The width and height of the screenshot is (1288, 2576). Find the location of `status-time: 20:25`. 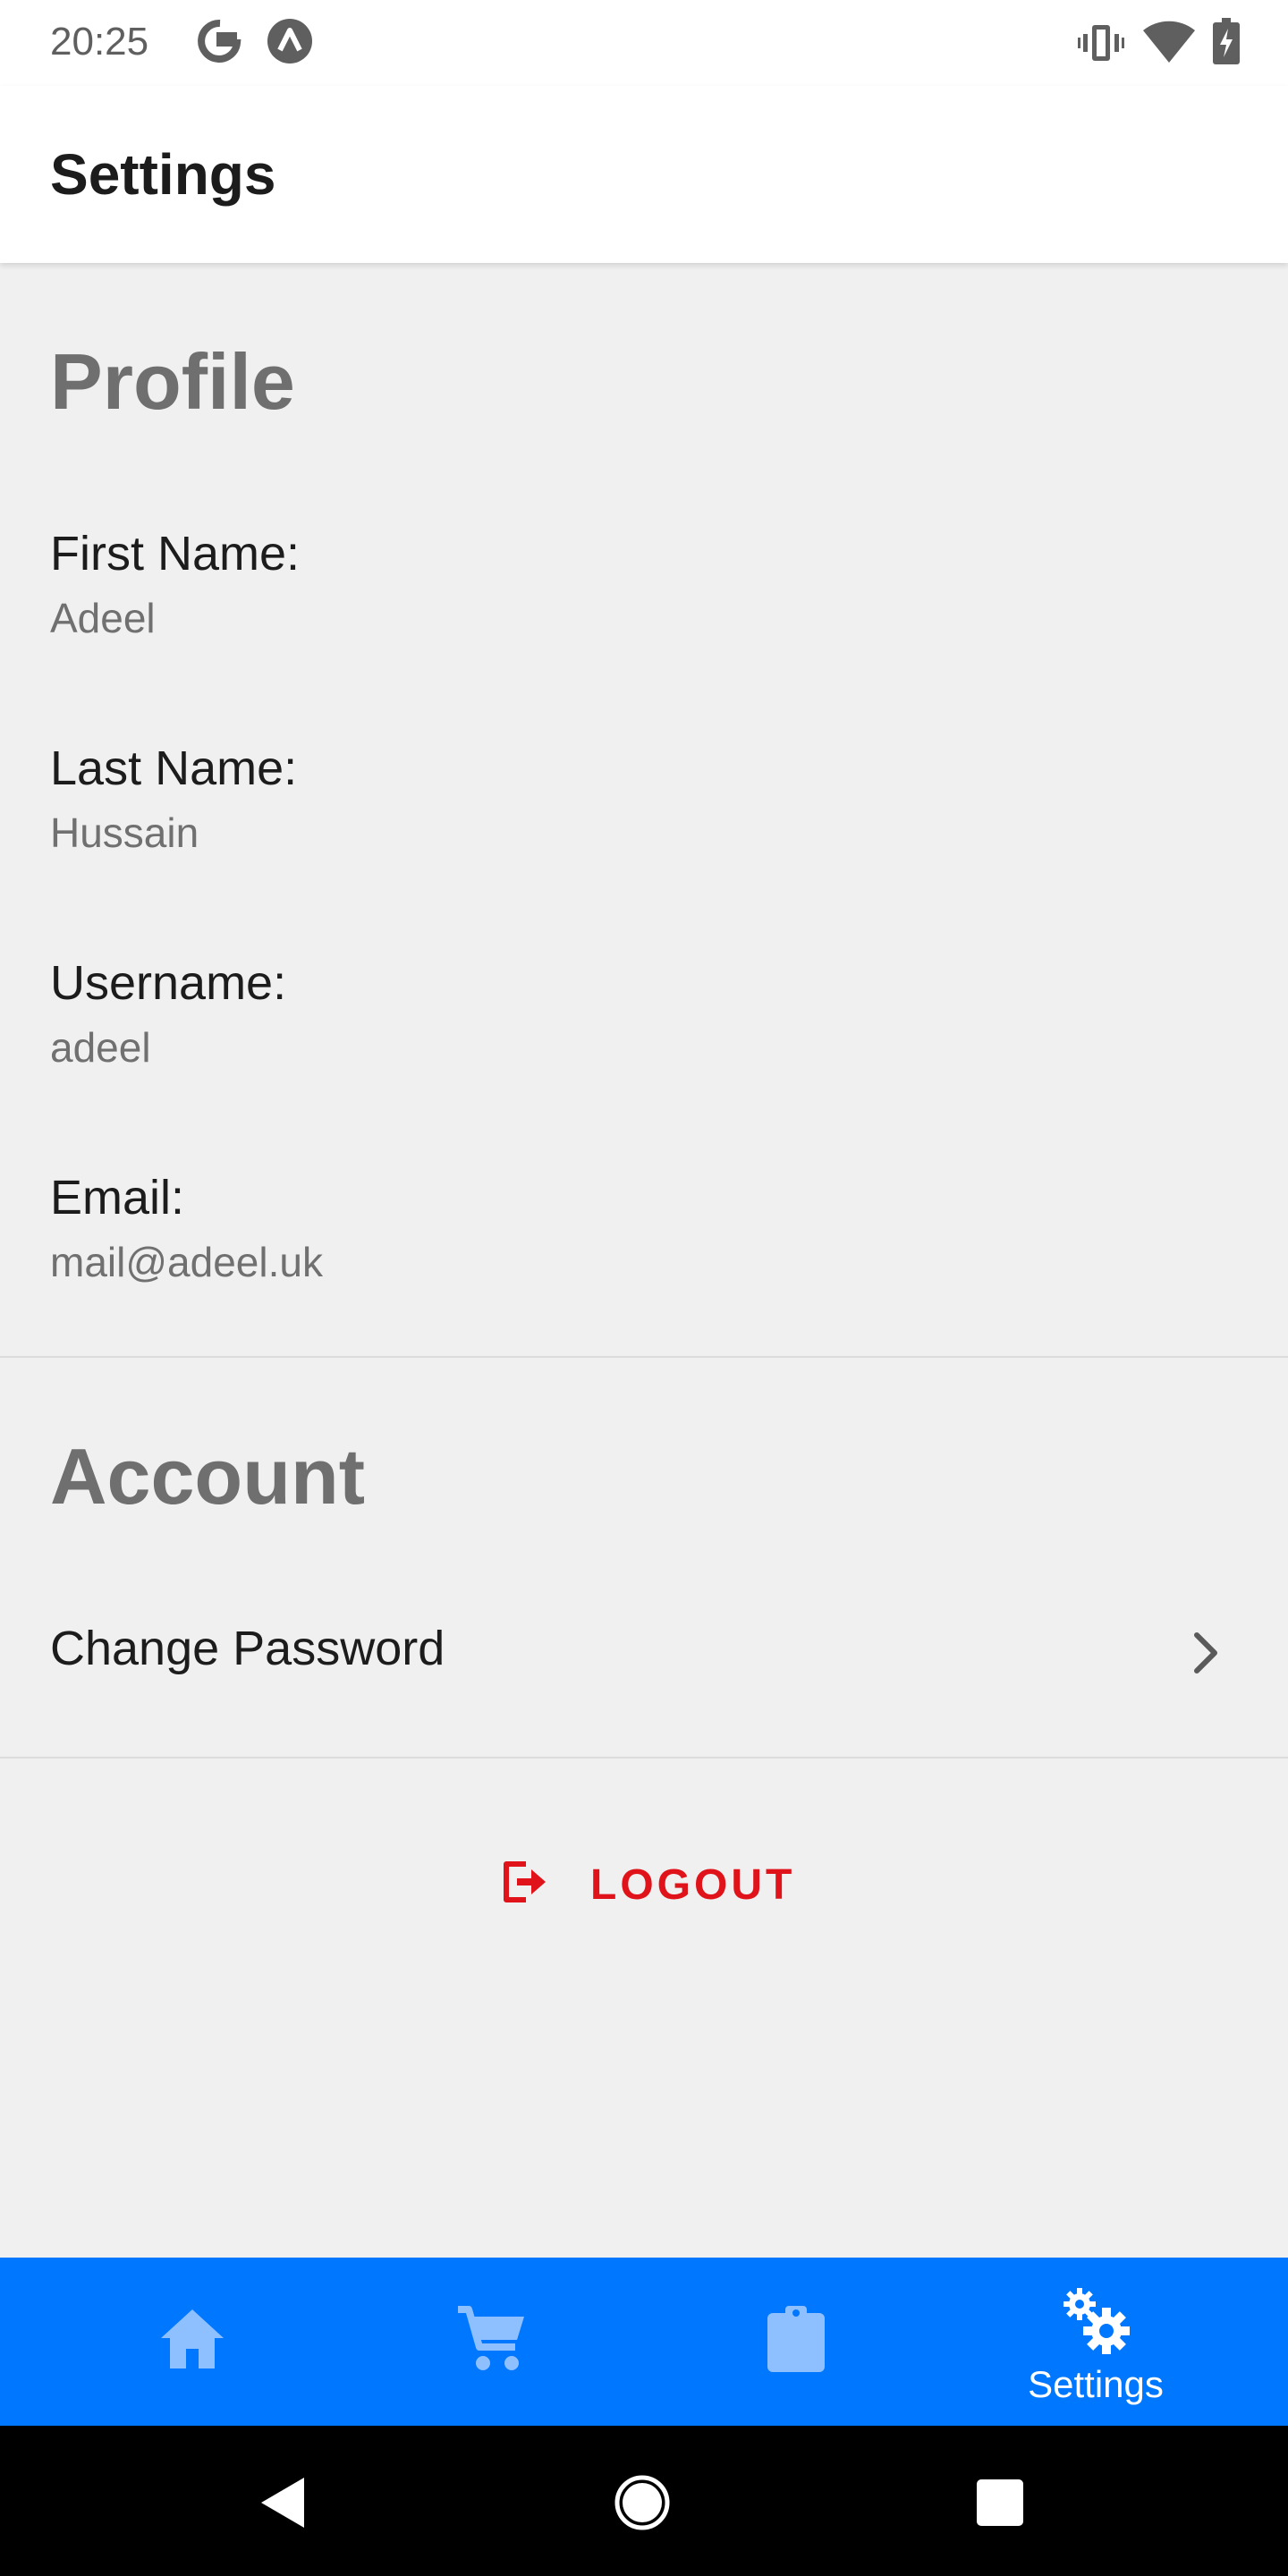

status-time: 20:25 is located at coordinates (99, 42).